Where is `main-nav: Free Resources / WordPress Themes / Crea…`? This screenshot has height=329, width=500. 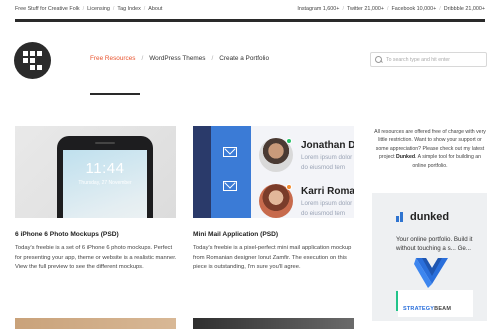 main-nav: Free Resources / WordPress Themes / Crea… is located at coordinates (179, 58).